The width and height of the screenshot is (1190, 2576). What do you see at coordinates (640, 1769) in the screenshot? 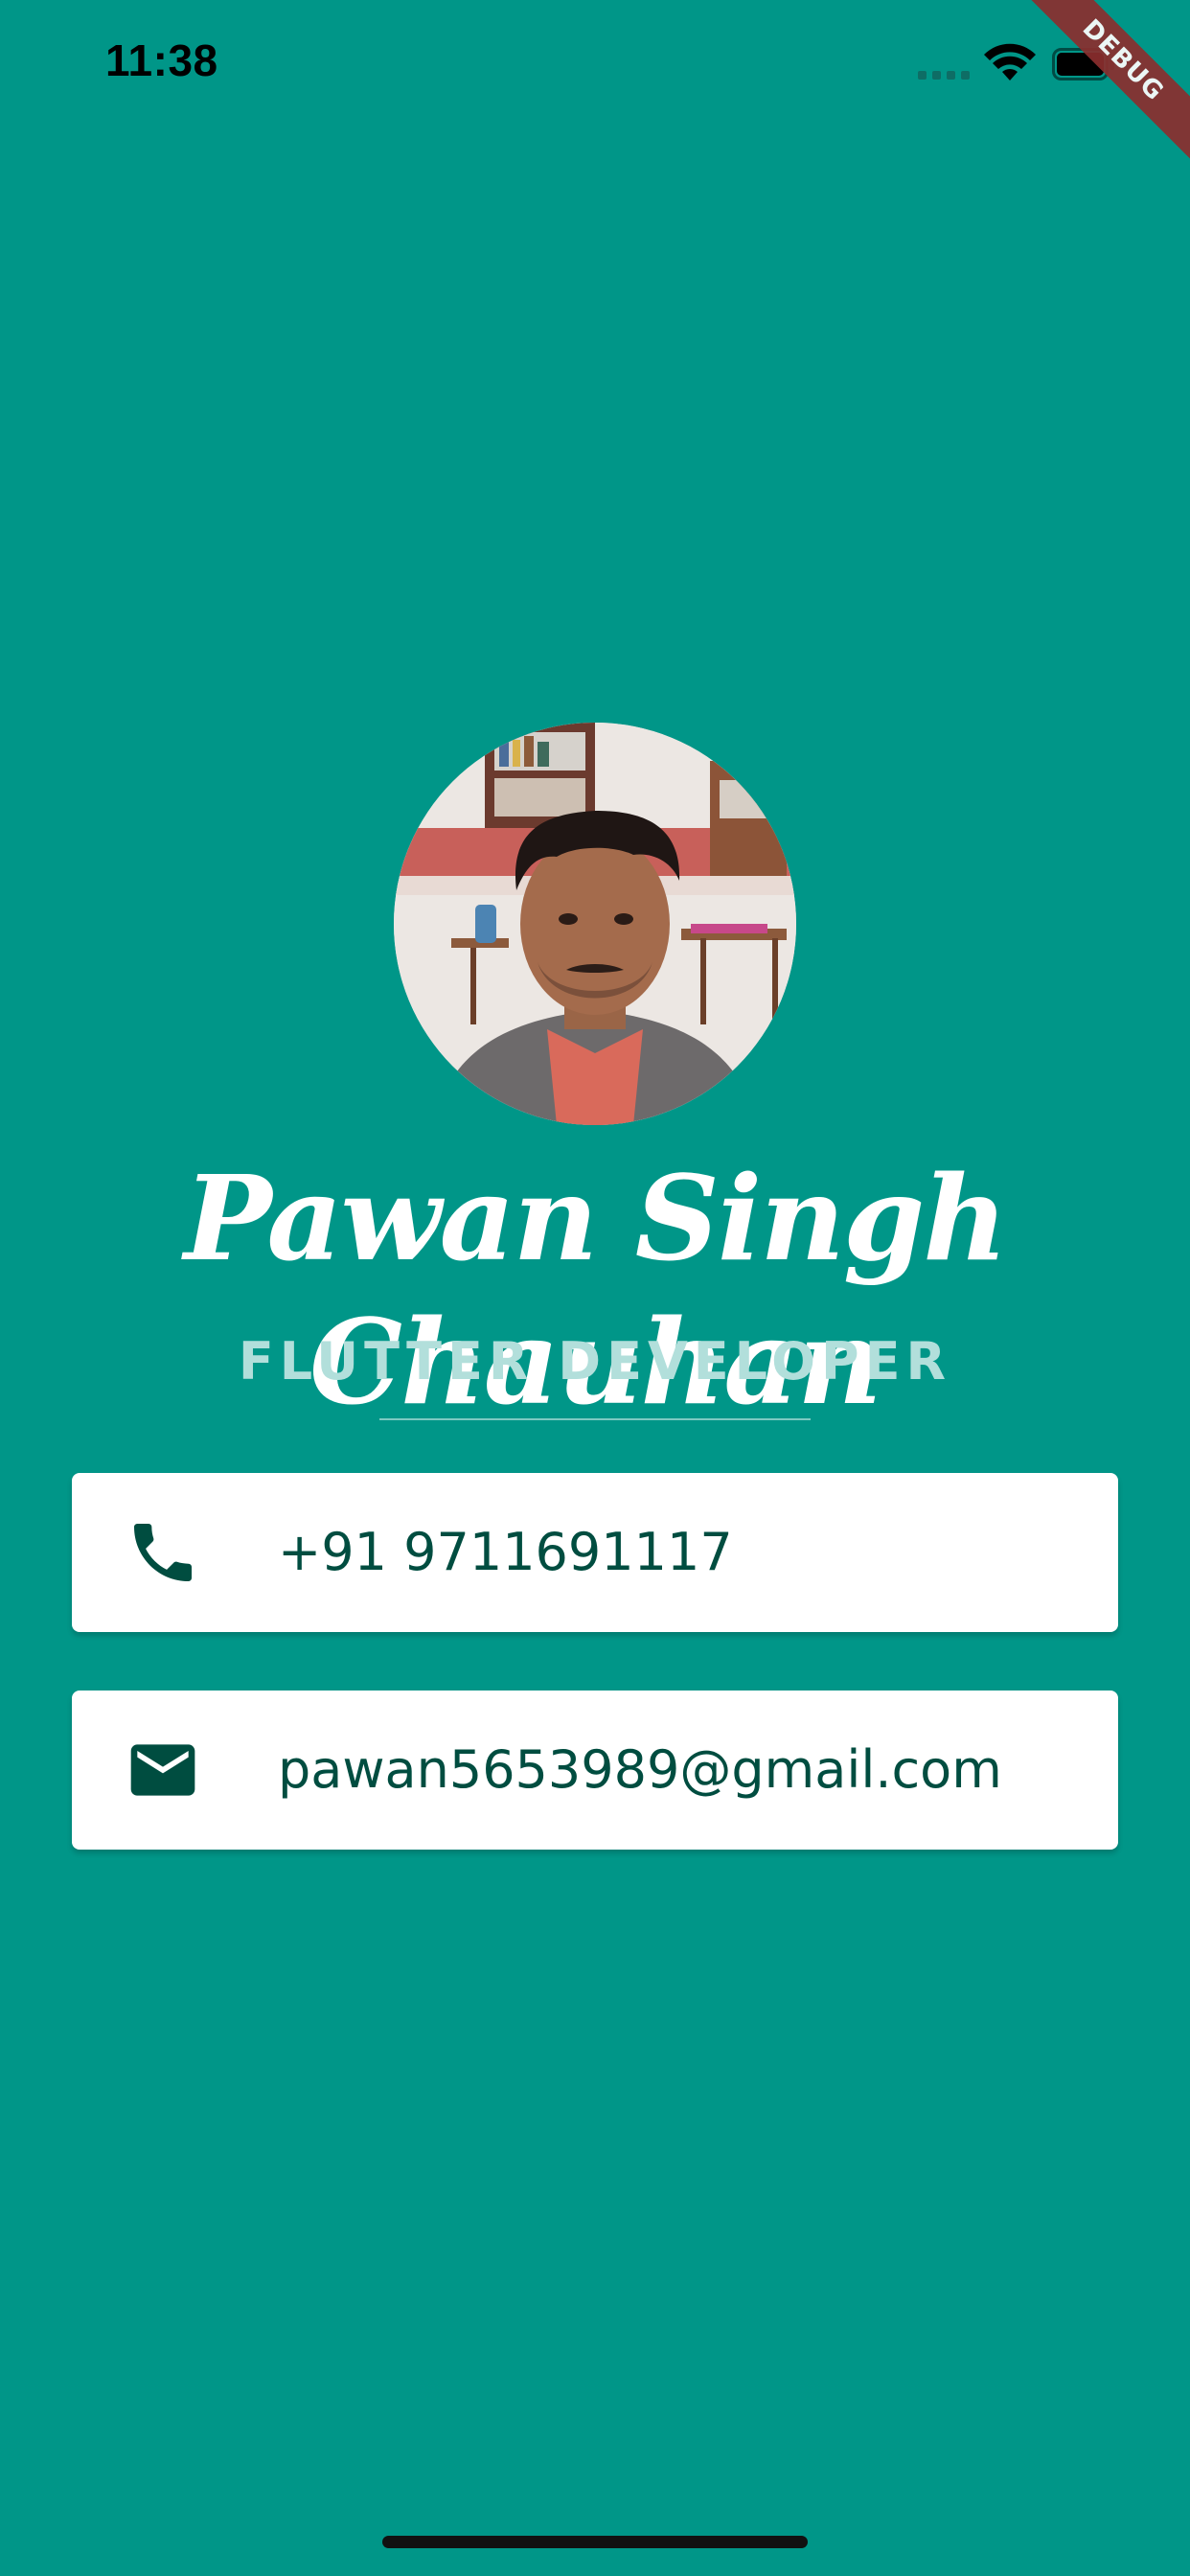
I see `email-address: pawan5653989@gmail.com` at bounding box center [640, 1769].